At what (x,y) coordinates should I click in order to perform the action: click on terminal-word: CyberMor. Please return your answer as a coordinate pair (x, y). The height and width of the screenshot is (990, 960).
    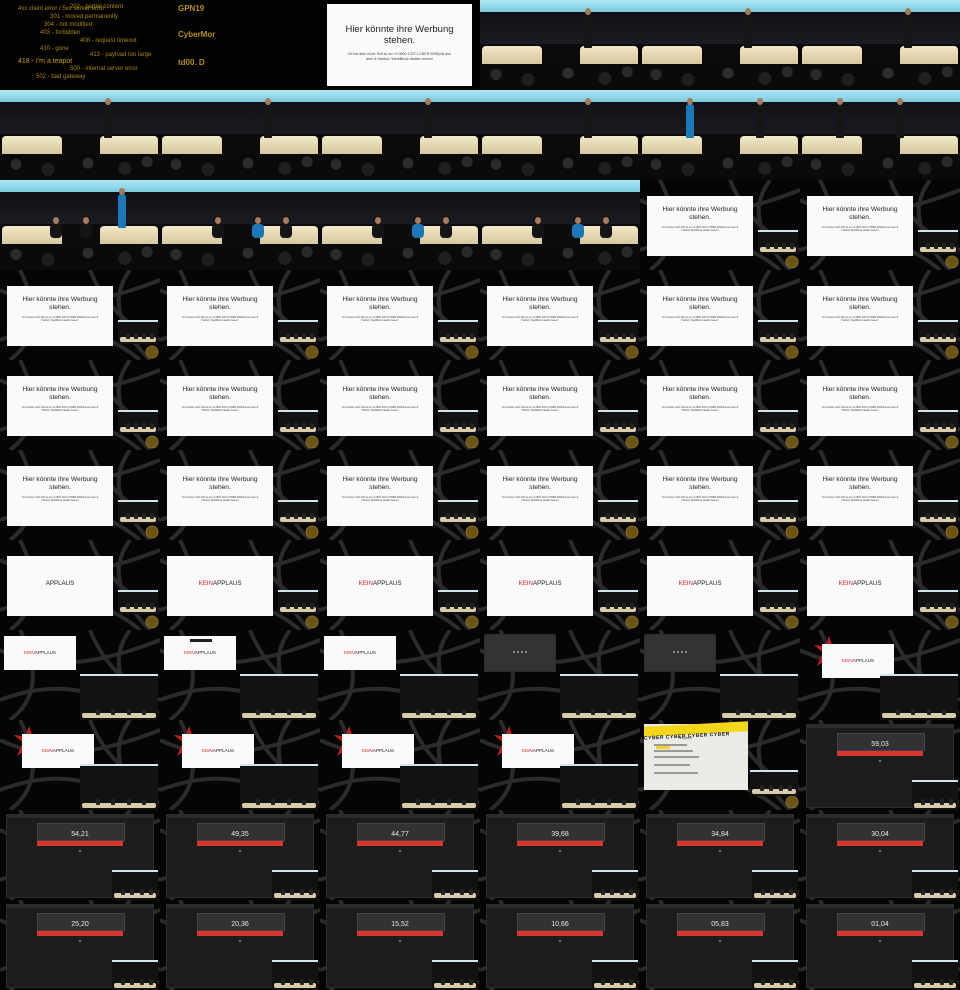
    Looking at the image, I should click on (197, 34).